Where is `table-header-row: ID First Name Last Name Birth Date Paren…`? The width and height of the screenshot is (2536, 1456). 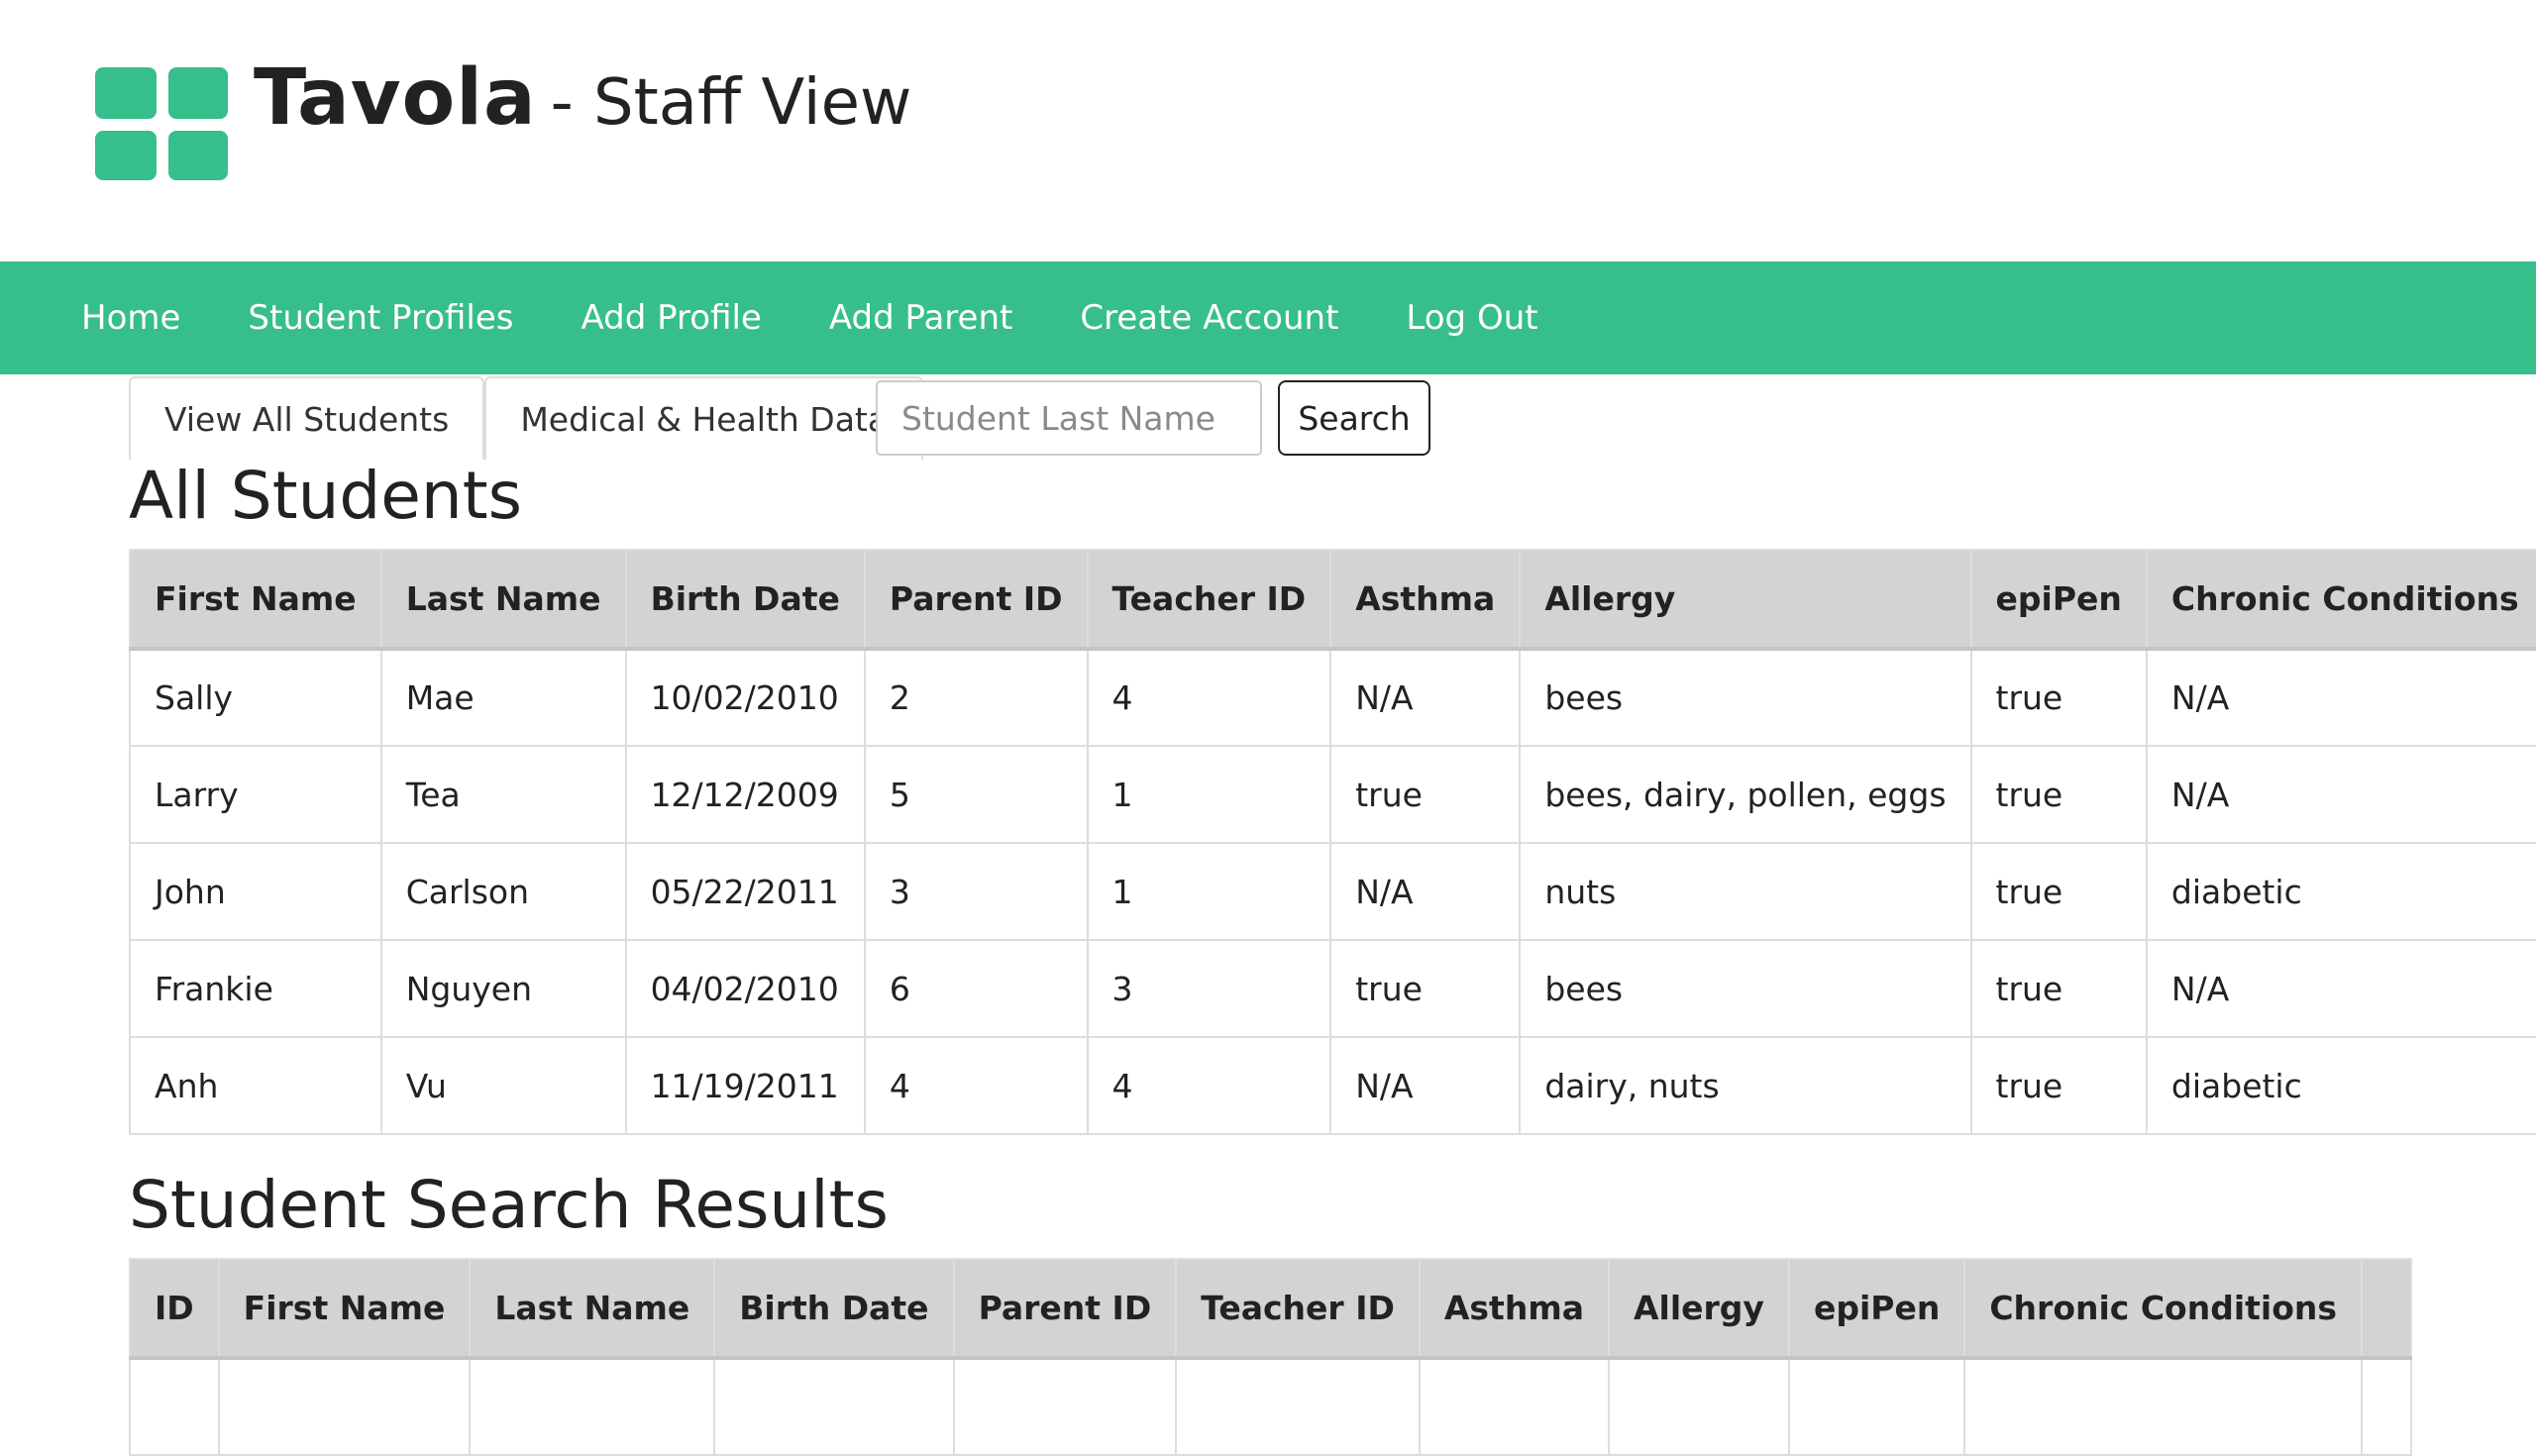 table-header-row: ID First Name Last Name Birth Date Paren… is located at coordinates (1271, 1309).